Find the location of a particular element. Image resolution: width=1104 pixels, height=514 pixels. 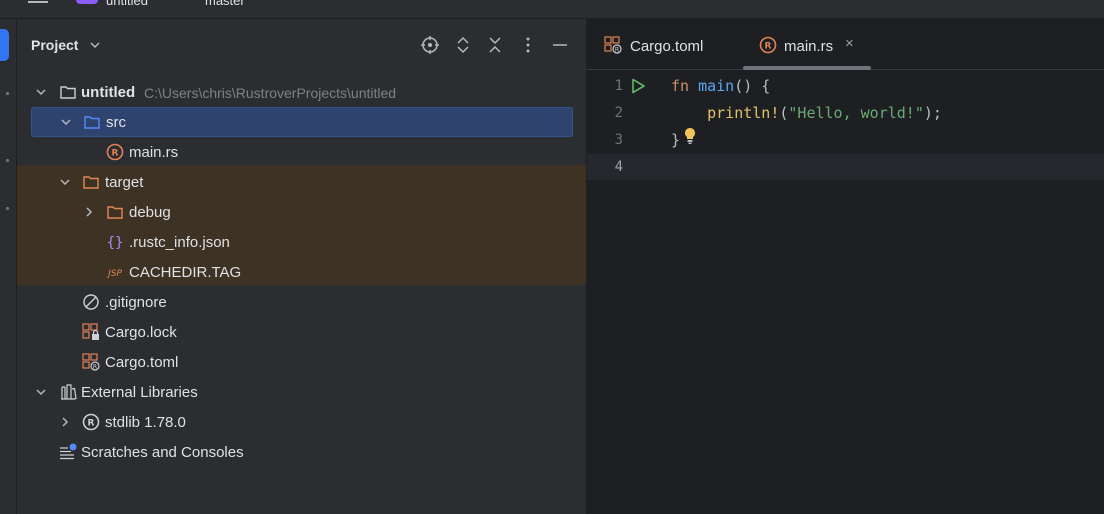

tab-main-rs: R main.rs × is located at coordinates (808, 44).